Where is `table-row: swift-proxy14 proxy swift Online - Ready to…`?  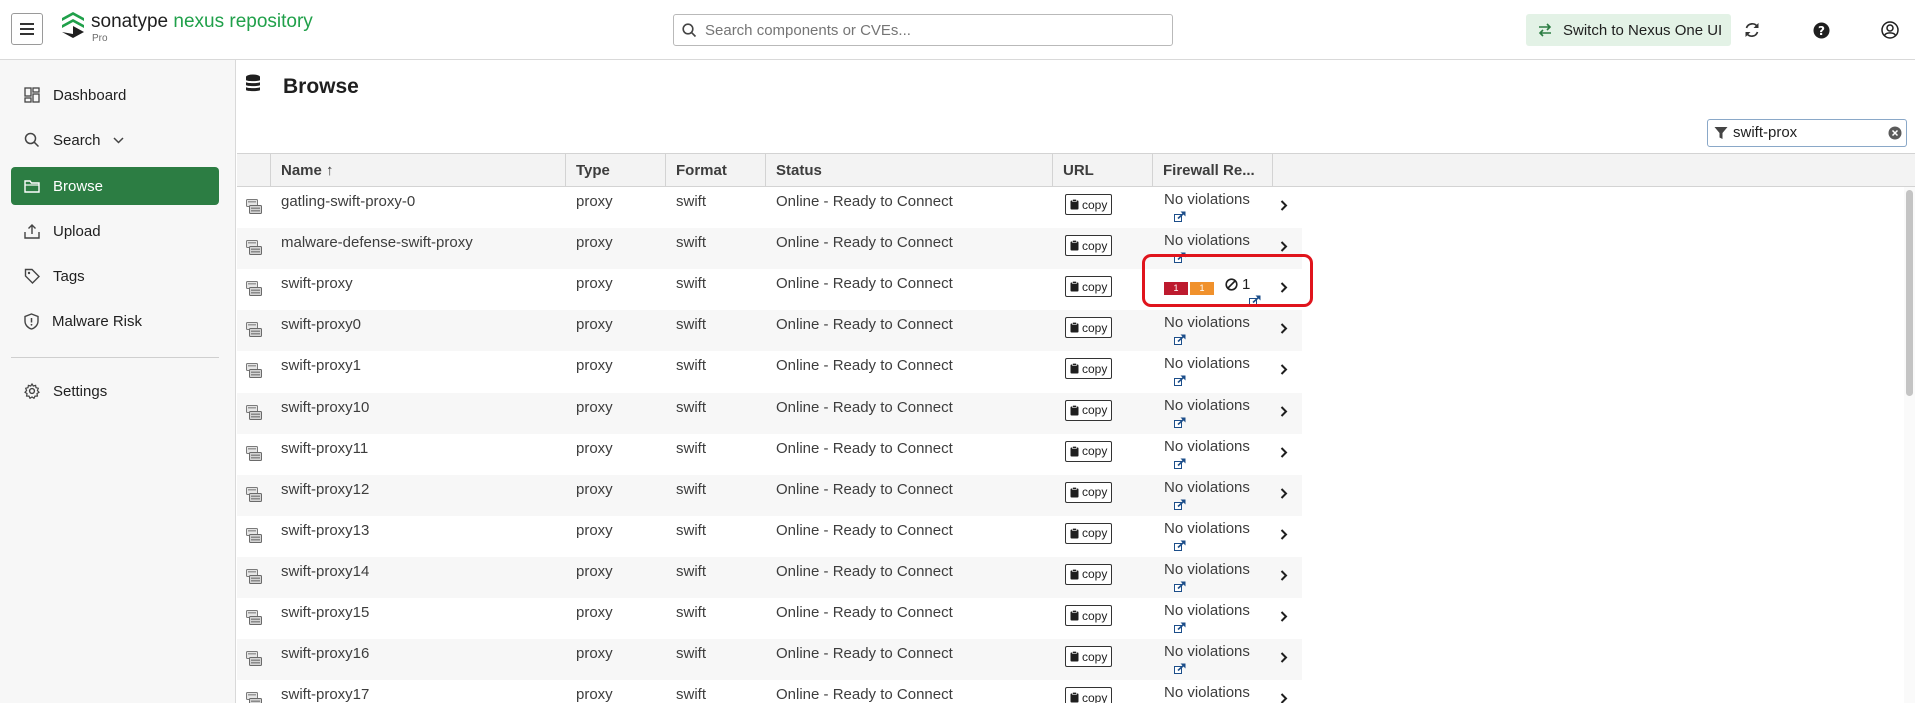 table-row: swift-proxy14 proxy swift Online - Ready to… is located at coordinates (769, 577).